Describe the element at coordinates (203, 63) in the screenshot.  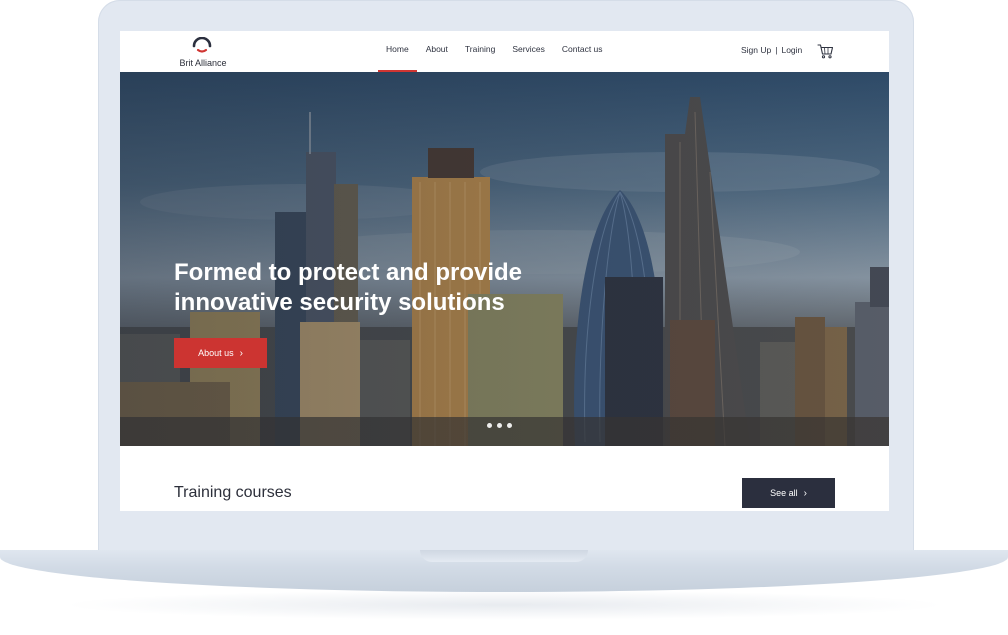
I see `brand-name: Brit Alliance` at that location.